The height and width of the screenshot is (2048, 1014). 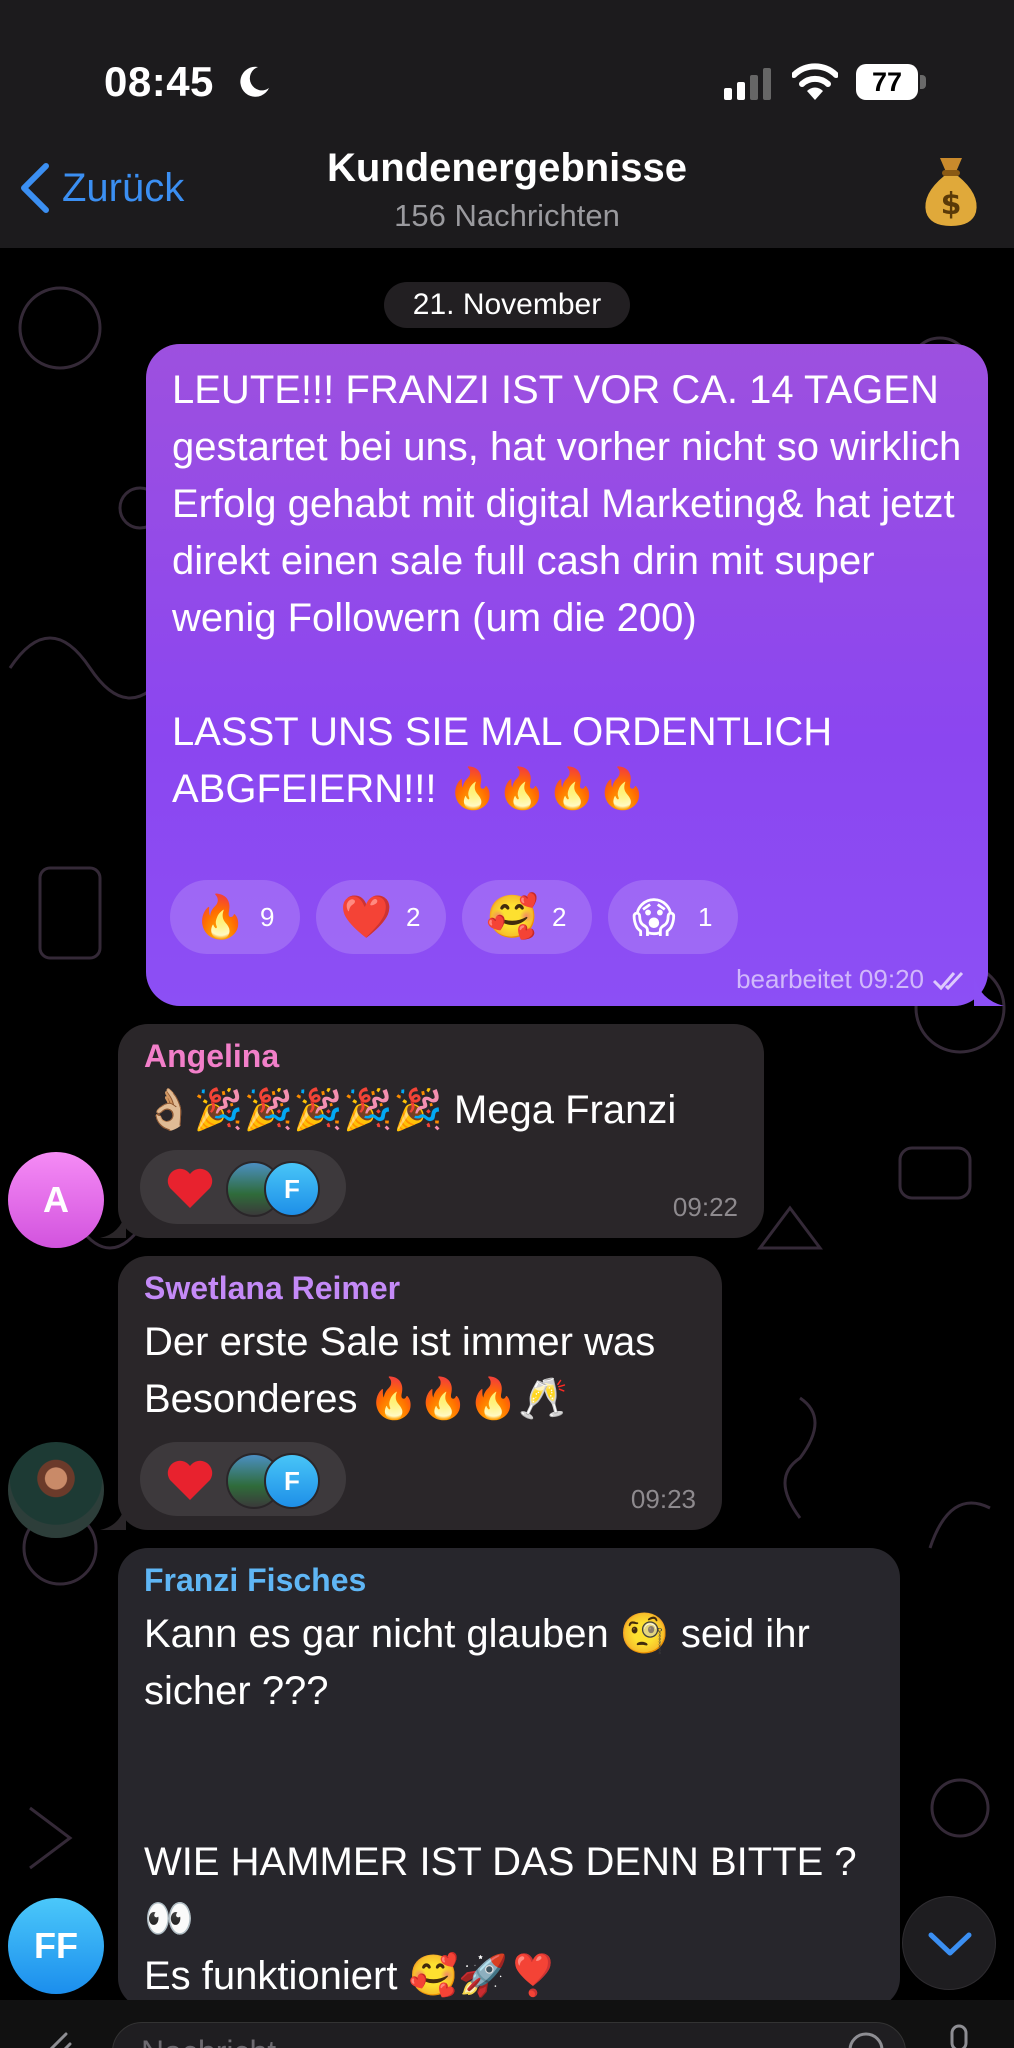 I want to click on reaction-scream: 😱 1, so click(x=673, y=917).